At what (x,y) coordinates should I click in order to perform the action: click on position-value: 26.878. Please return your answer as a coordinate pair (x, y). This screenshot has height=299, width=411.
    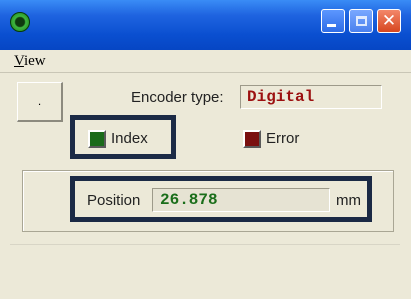
    Looking at the image, I should click on (241, 200).